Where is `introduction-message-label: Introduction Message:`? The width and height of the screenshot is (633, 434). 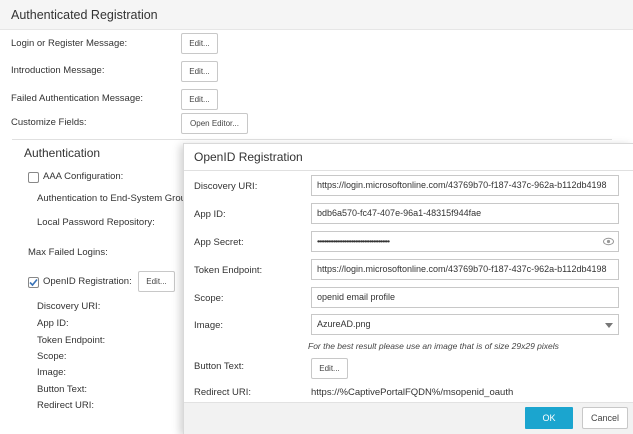 introduction-message-label: Introduction Message: is located at coordinates (58, 70).